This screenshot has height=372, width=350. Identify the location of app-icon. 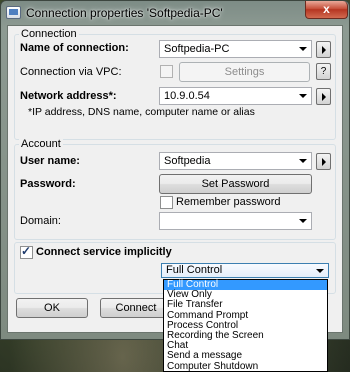
(13, 12).